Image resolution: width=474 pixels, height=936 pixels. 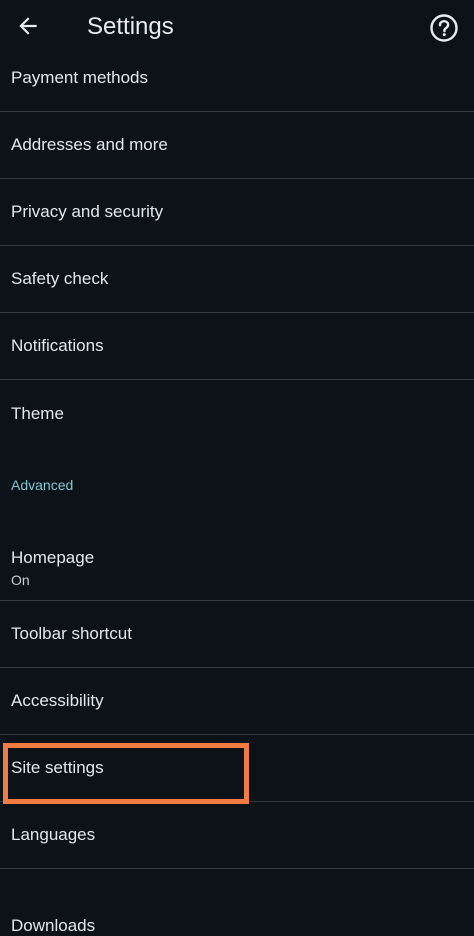 What do you see at coordinates (237, 78) in the screenshot?
I see `settings-item-payment-methods: Payment methods` at bounding box center [237, 78].